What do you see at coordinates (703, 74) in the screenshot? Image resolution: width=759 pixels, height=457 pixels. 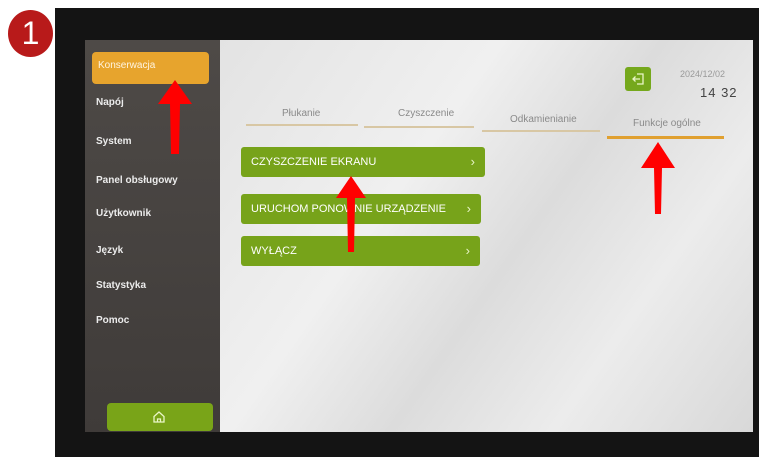 I see `date-display: 2024/12/02` at bounding box center [703, 74].